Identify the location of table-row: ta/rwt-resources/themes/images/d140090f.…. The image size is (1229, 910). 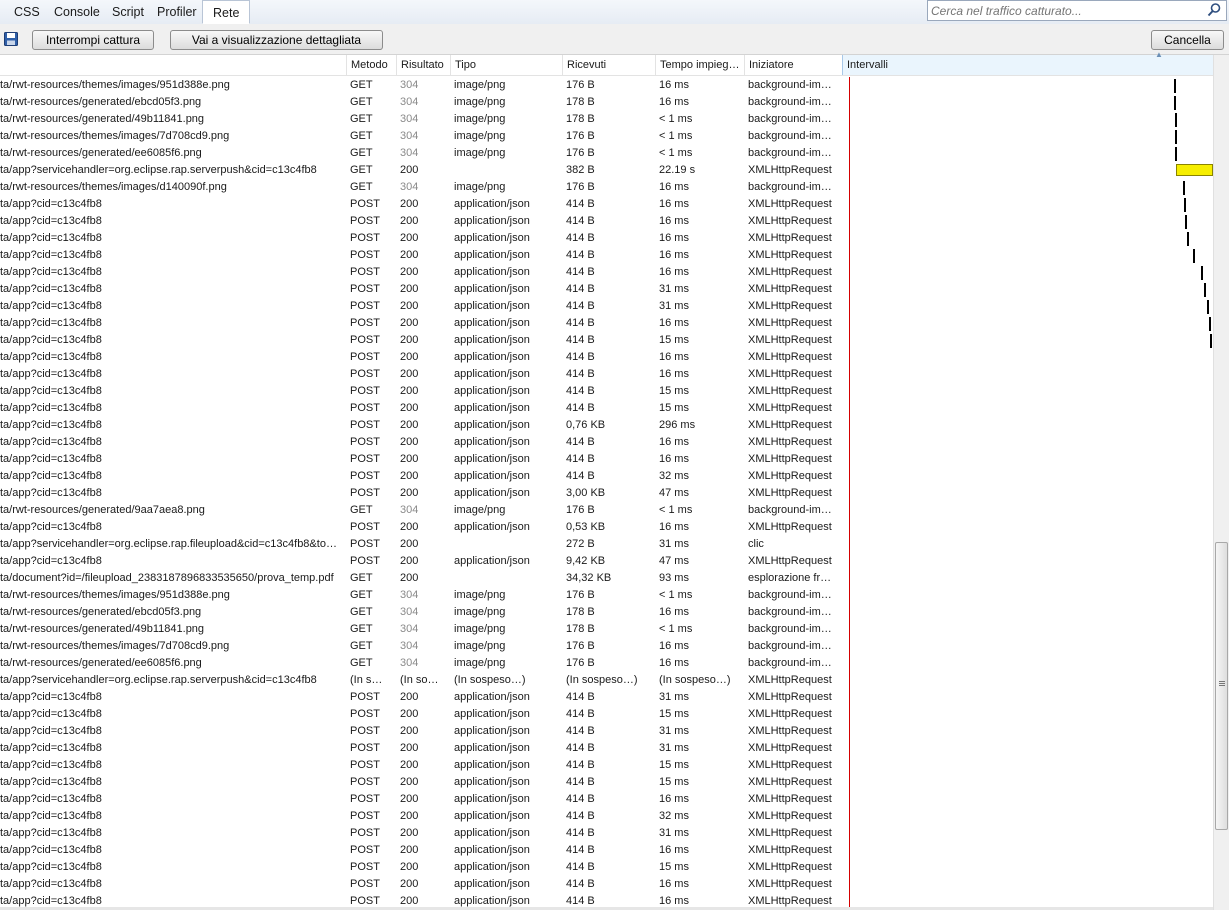
(606, 187).